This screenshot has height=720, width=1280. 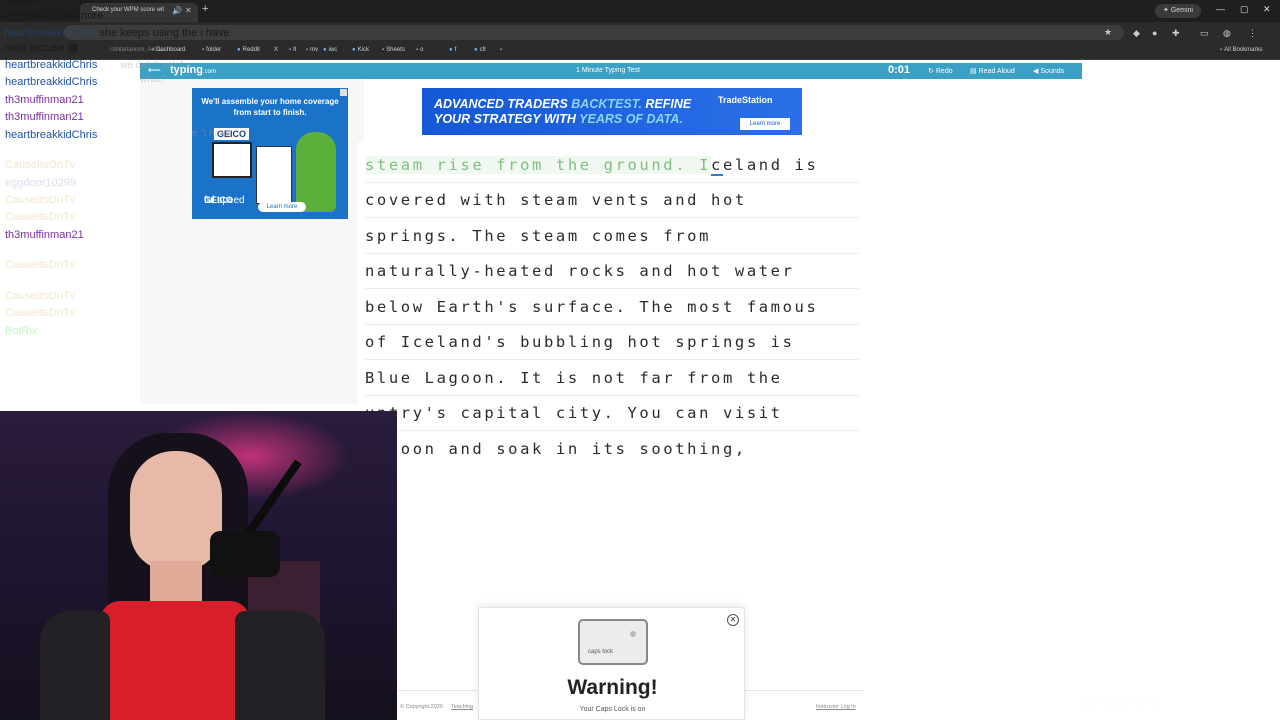 I want to click on close-icon: ✕, so click(x=733, y=620).